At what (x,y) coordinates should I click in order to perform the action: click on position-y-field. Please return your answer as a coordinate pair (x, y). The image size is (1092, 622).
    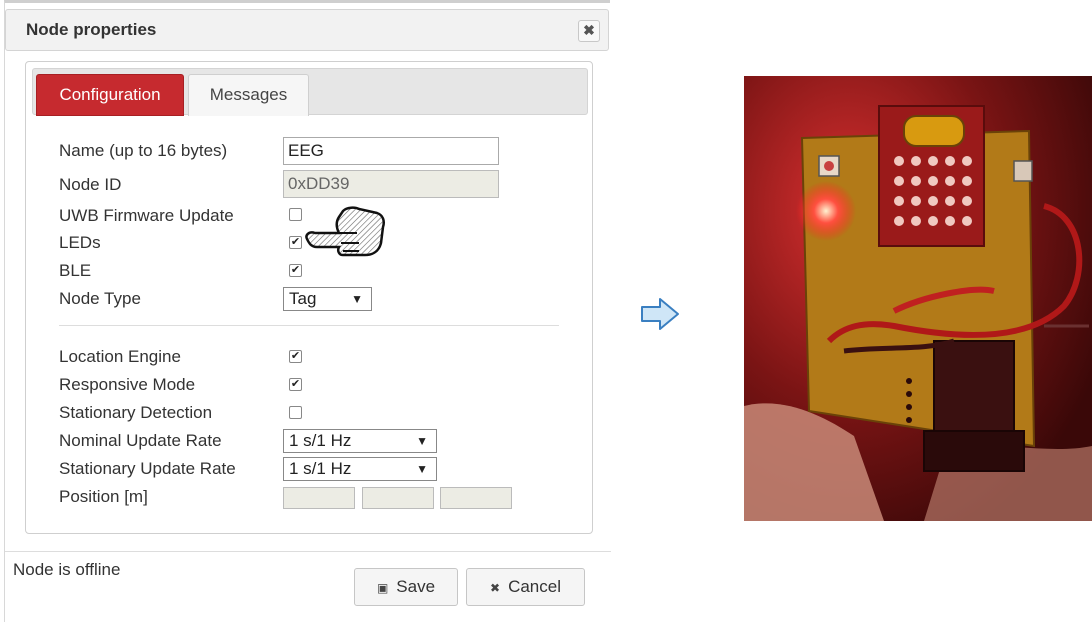
    Looking at the image, I should click on (398, 498).